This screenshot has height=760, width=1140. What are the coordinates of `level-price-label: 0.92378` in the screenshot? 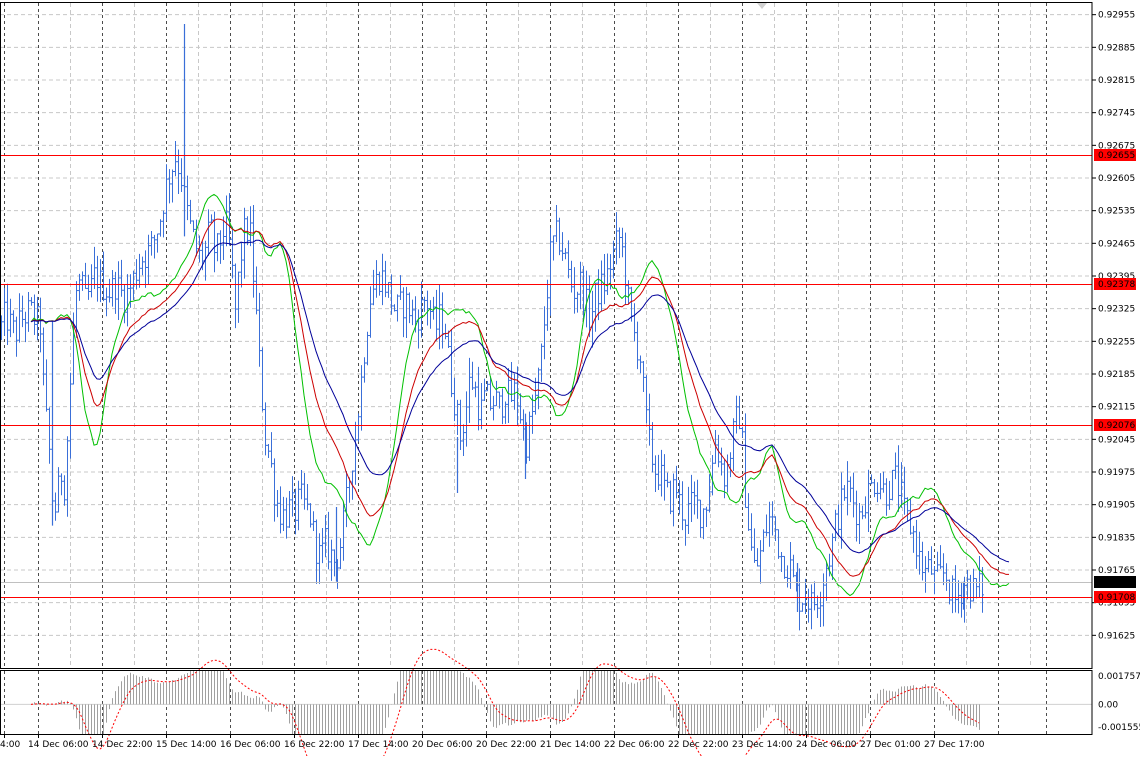 It's located at (1116, 285).